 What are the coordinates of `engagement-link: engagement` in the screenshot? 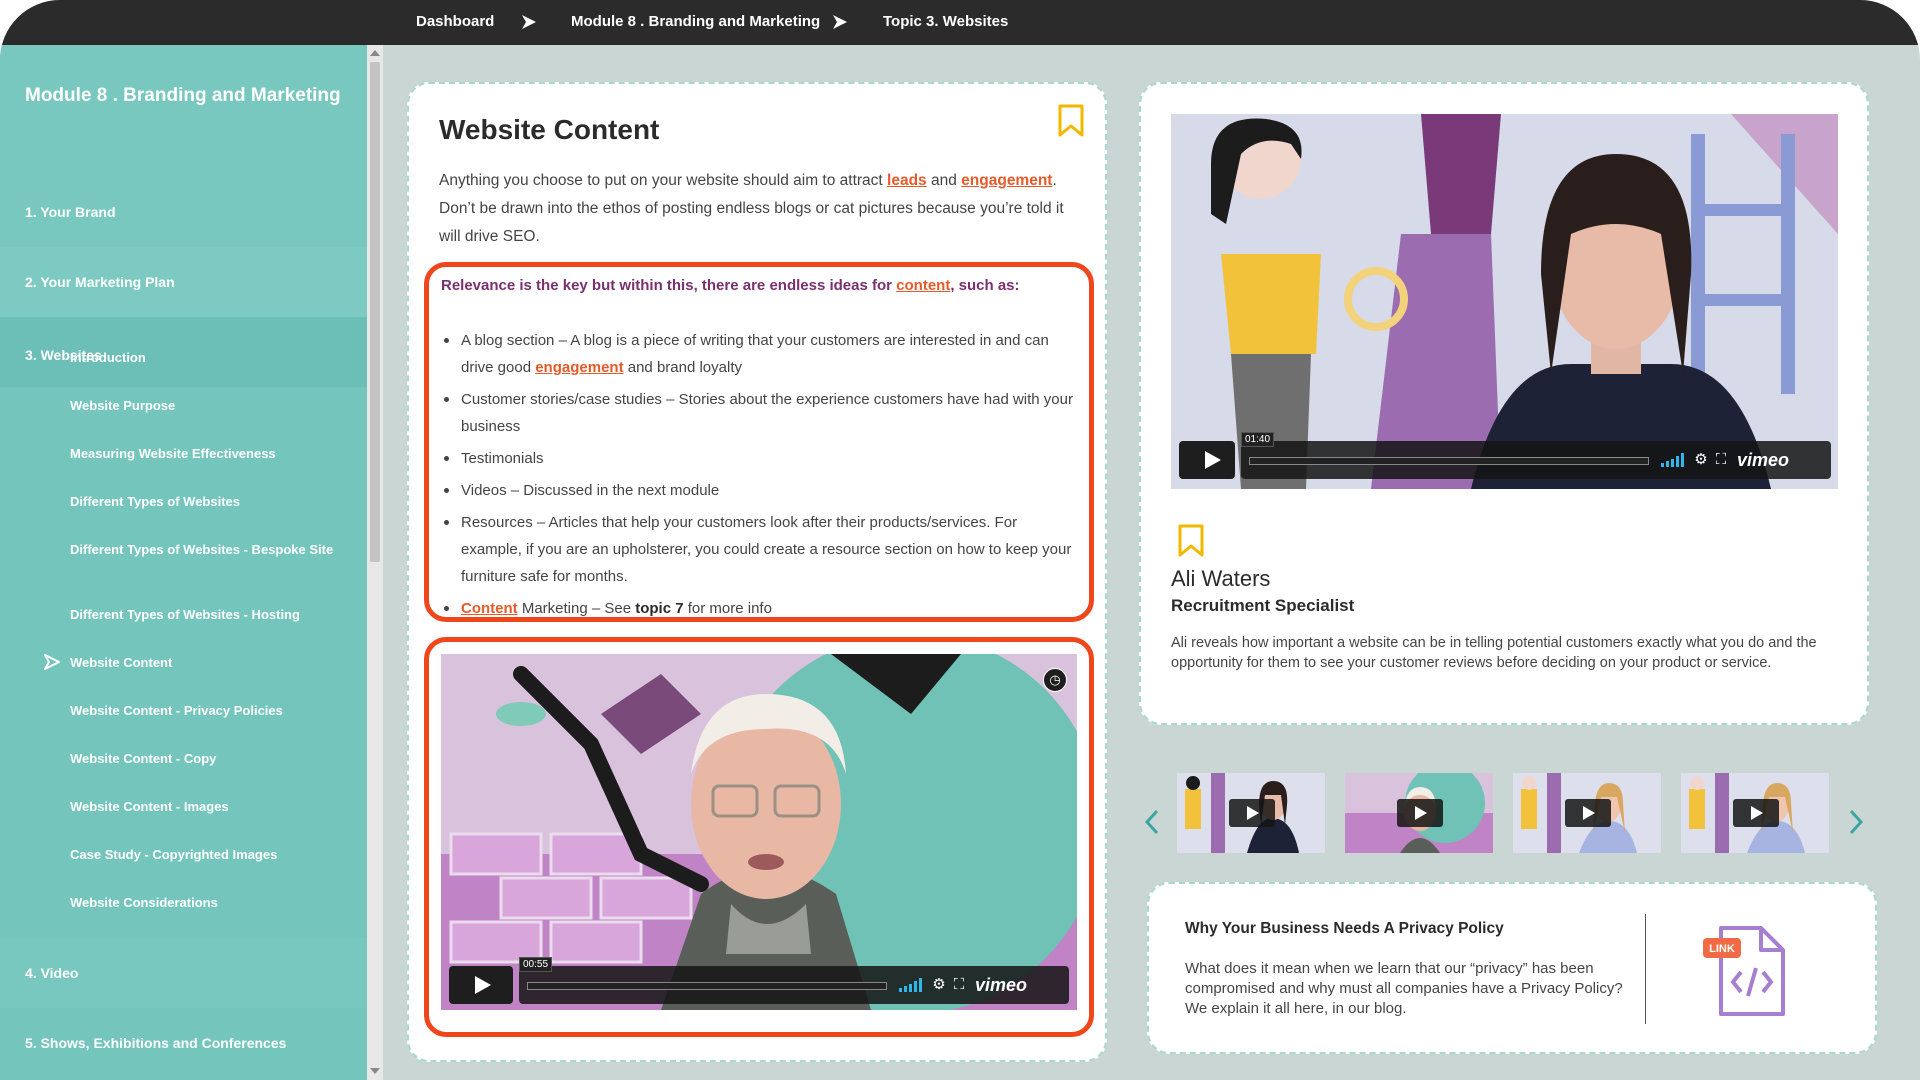 It's located at (1006, 180).